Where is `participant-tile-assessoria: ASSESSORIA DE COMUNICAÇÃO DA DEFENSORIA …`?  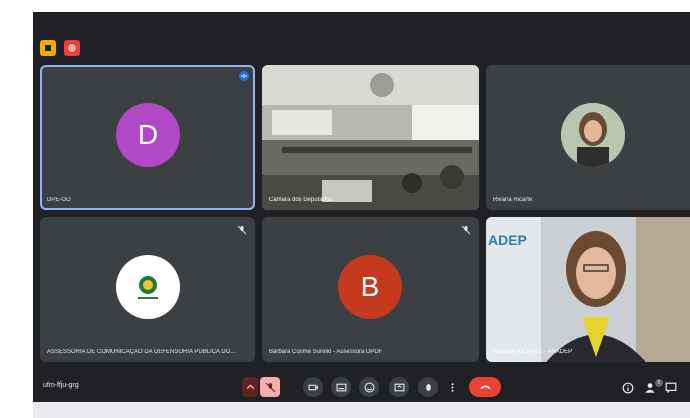
participant-tile-assessoria: ASSESSORIA DE COMUNICAÇÃO DA DEFENSORIA … is located at coordinates (147, 289).